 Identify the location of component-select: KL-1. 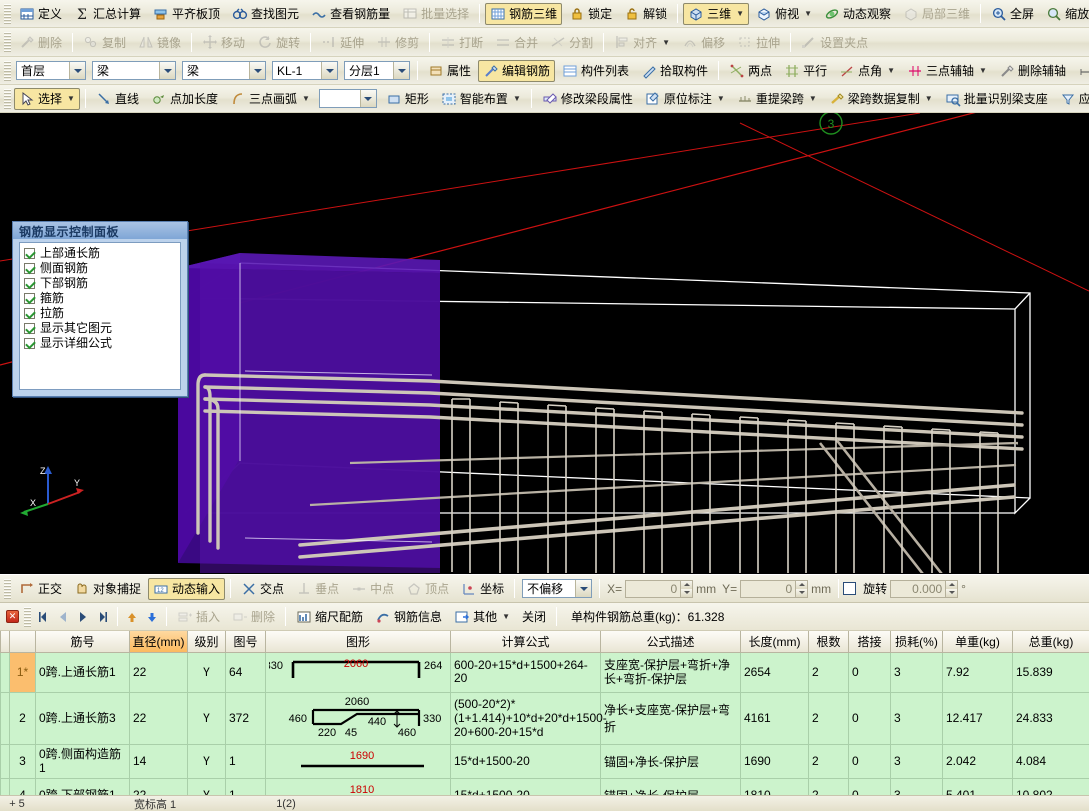
(305, 70).